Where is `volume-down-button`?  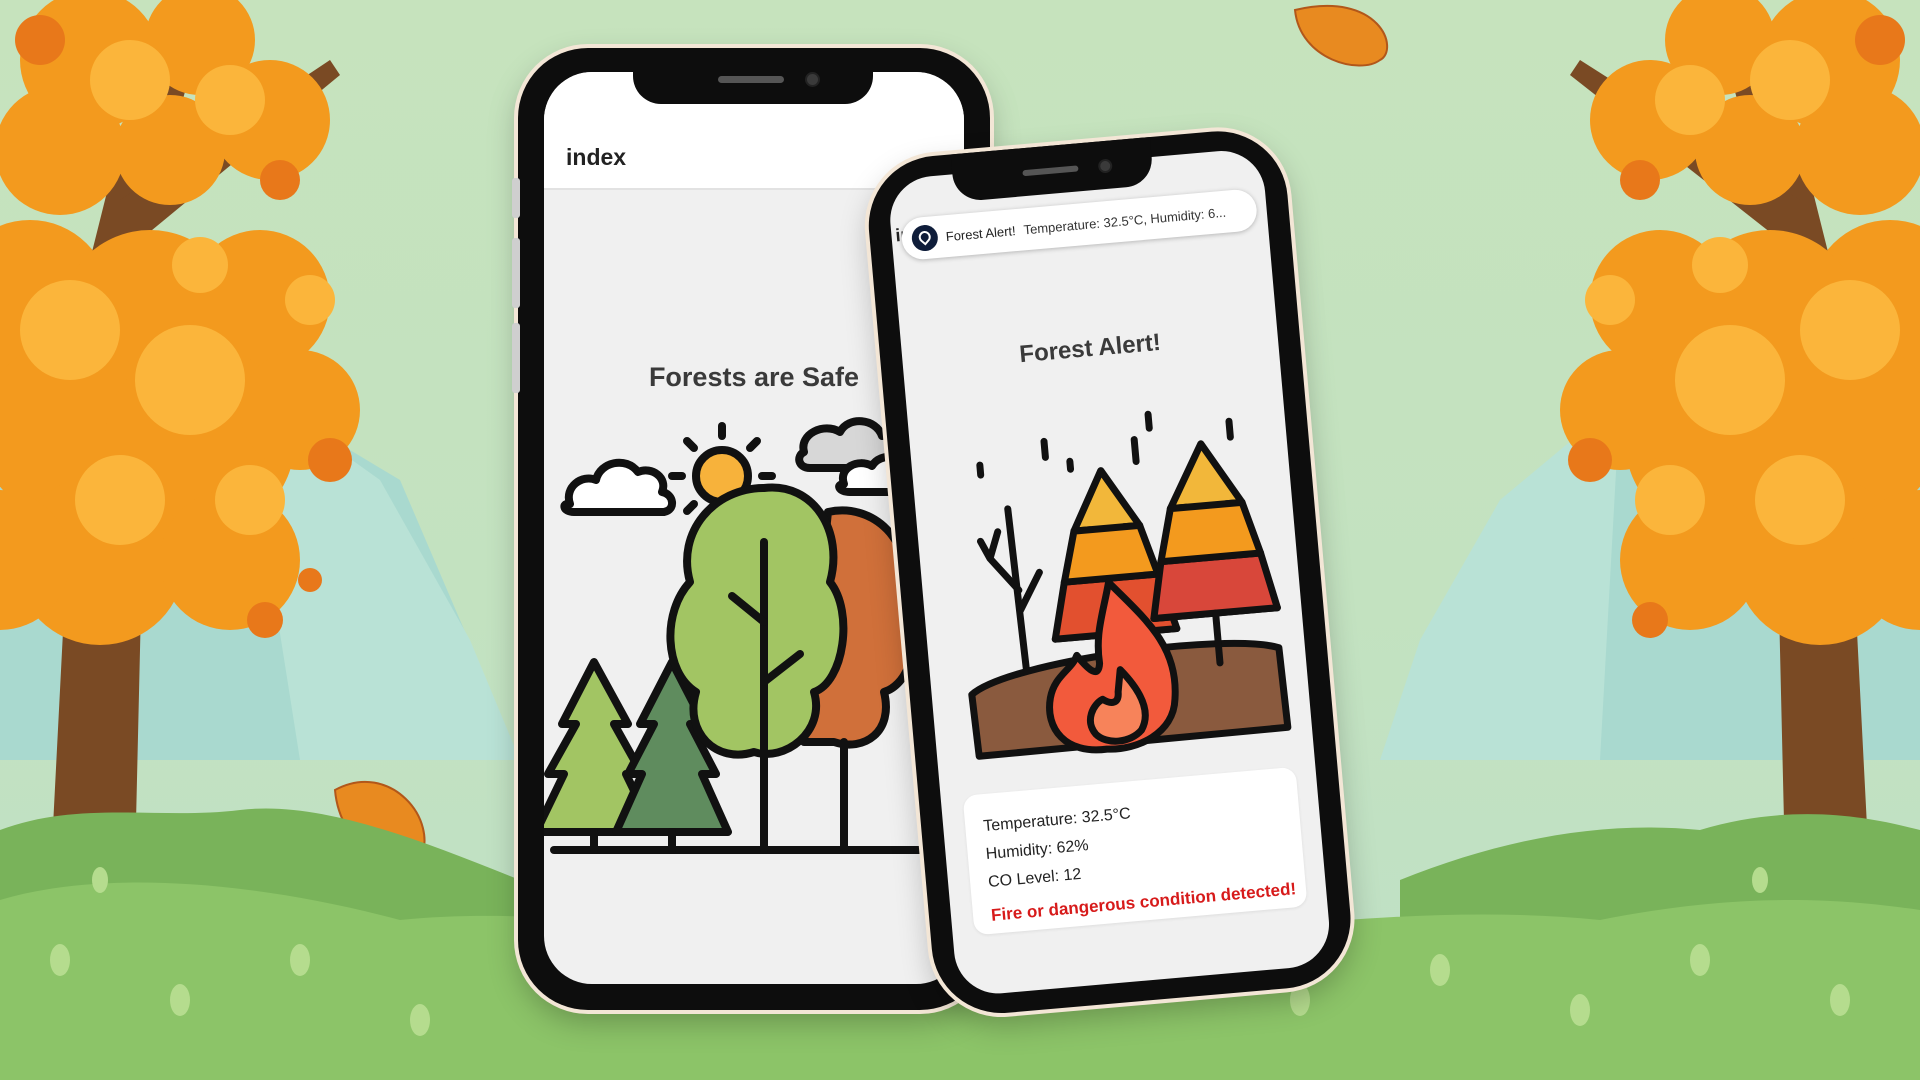 volume-down-button is located at coordinates (516, 358).